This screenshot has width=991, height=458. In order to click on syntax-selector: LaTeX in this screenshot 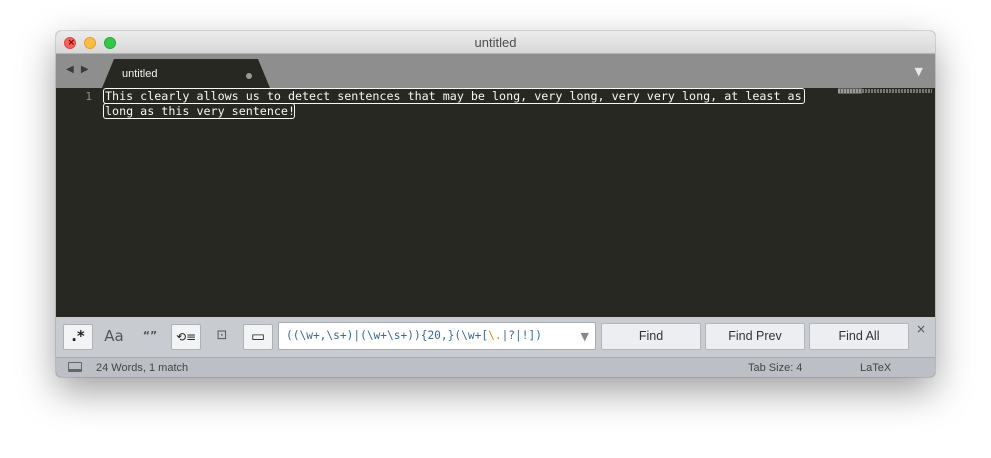, I will do `click(875, 368)`.